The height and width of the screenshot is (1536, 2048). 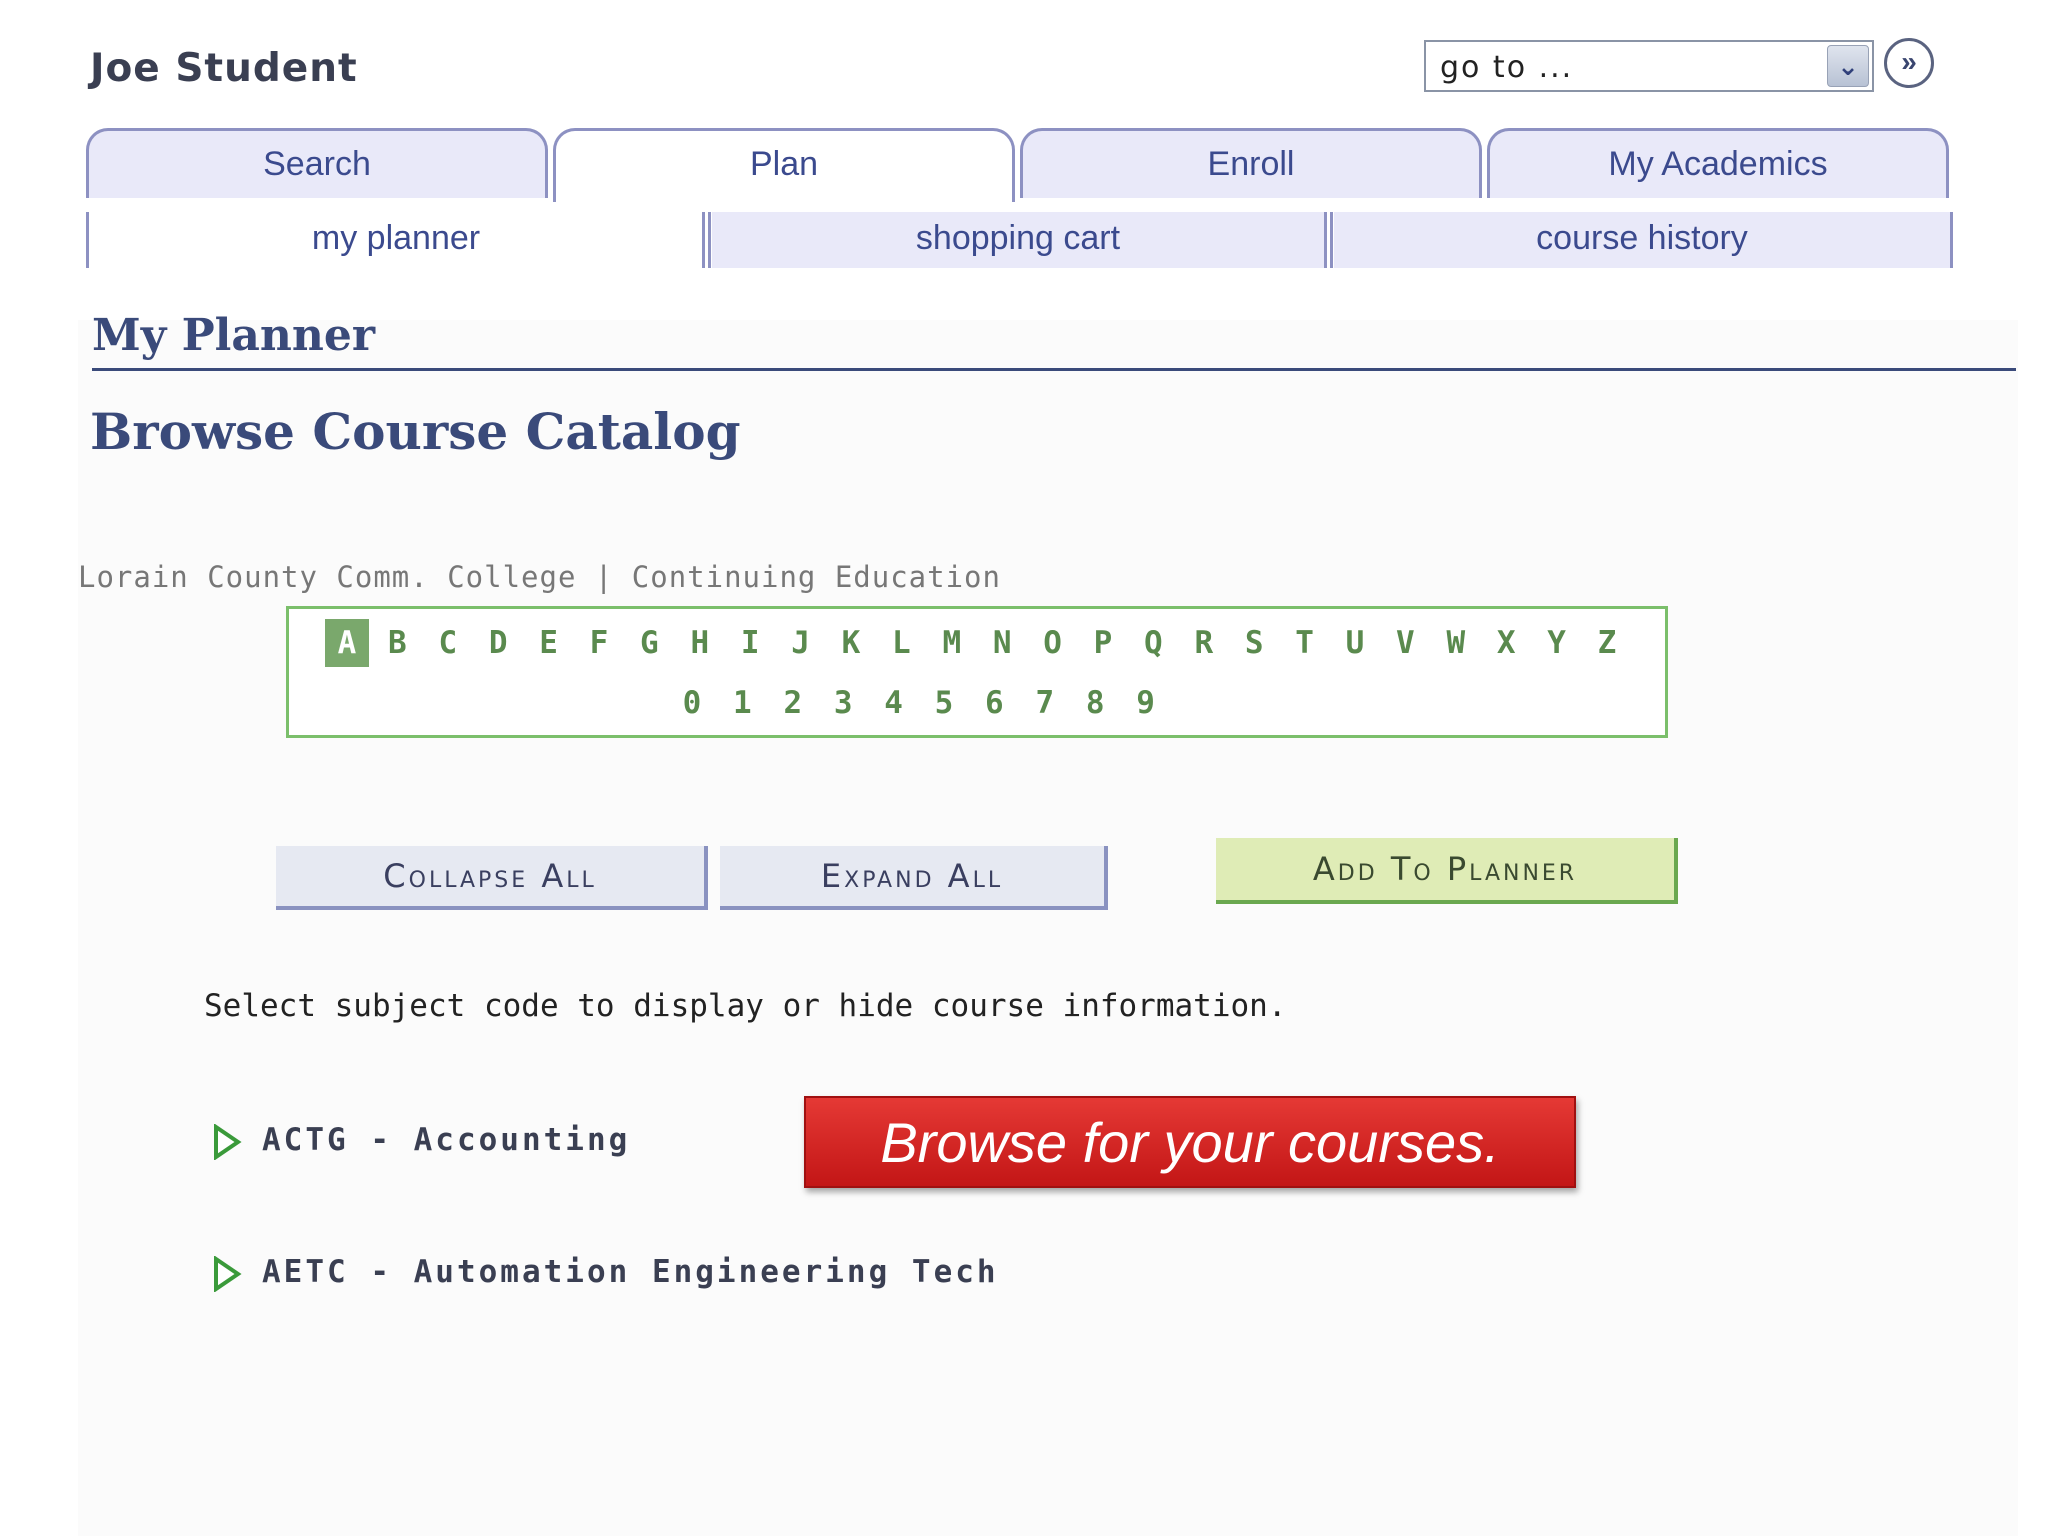 I want to click on alpha-digit-6: 6, so click(x=994, y=703).